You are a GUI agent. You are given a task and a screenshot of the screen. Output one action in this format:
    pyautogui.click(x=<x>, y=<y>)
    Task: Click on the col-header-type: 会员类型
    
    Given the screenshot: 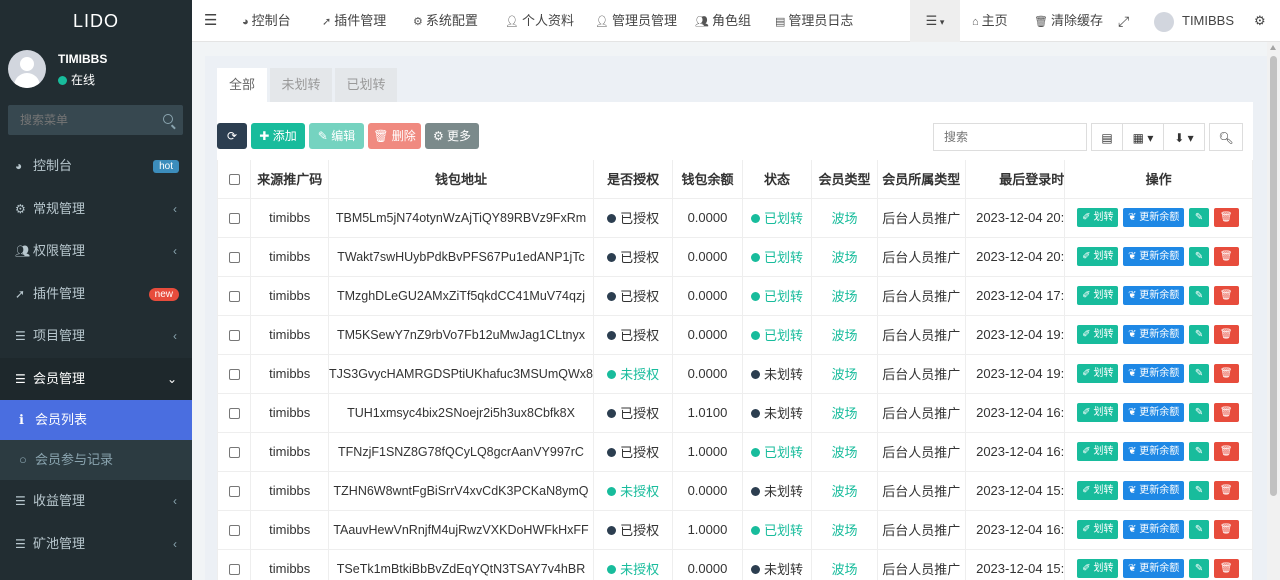 What is the action you would take?
    pyautogui.click(x=845, y=179)
    